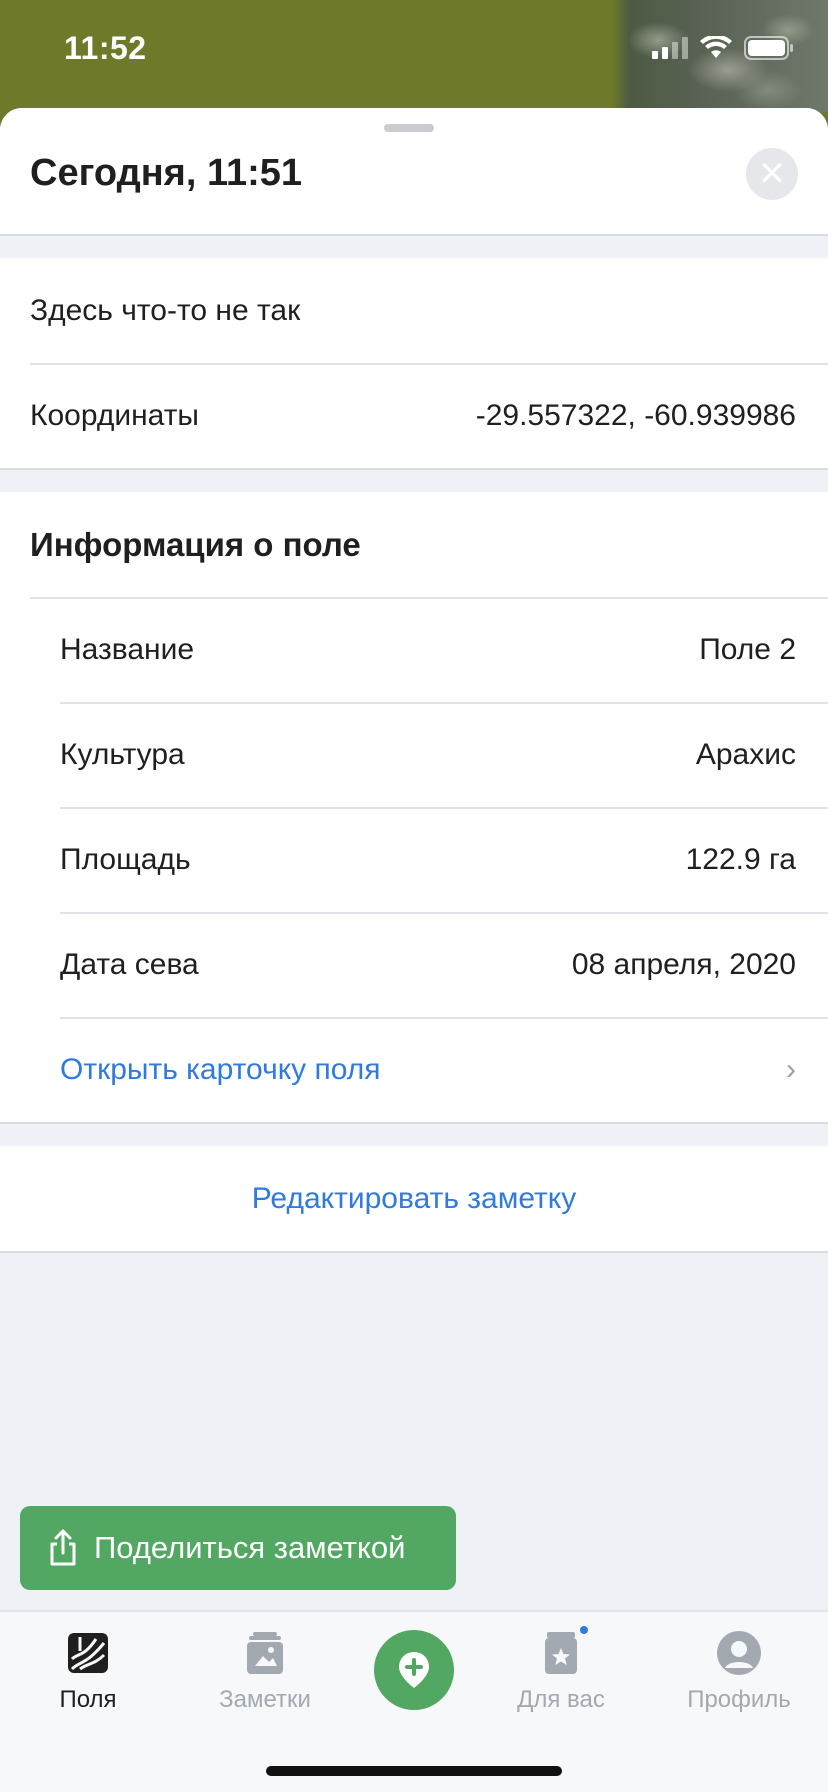 The height and width of the screenshot is (1792, 828). I want to click on field-name-row: Название Поле 2, so click(414, 649).